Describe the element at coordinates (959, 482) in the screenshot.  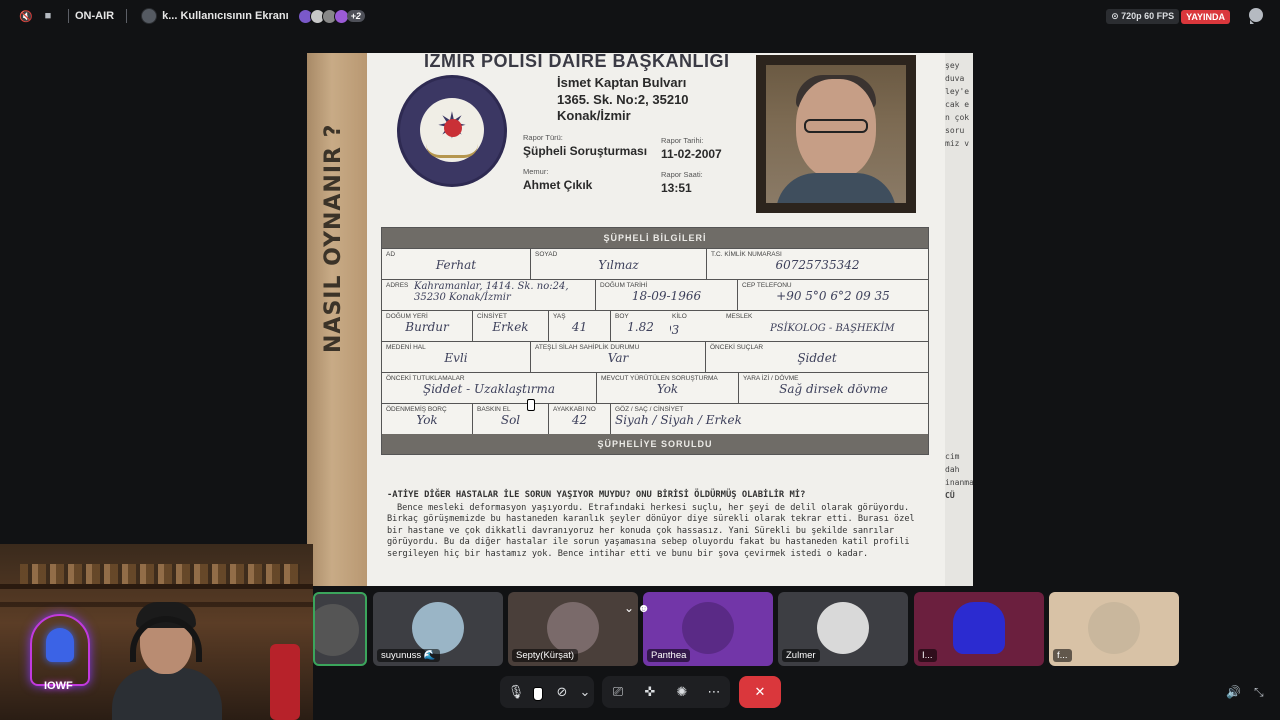
I see `margin-text: inanmad` at that location.